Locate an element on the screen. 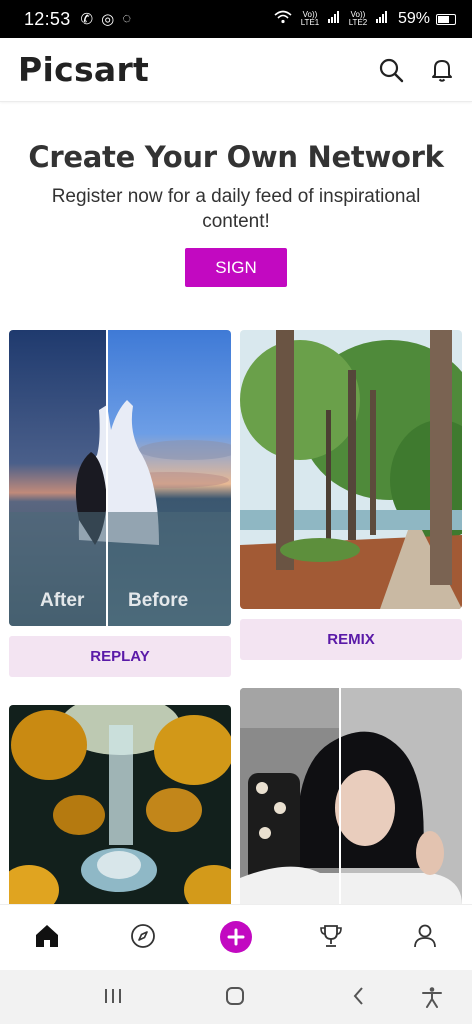 The height and width of the screenshot is (1024, 472). lte1-label: Vo)) LTE1 is located at coordinates (310, 18).